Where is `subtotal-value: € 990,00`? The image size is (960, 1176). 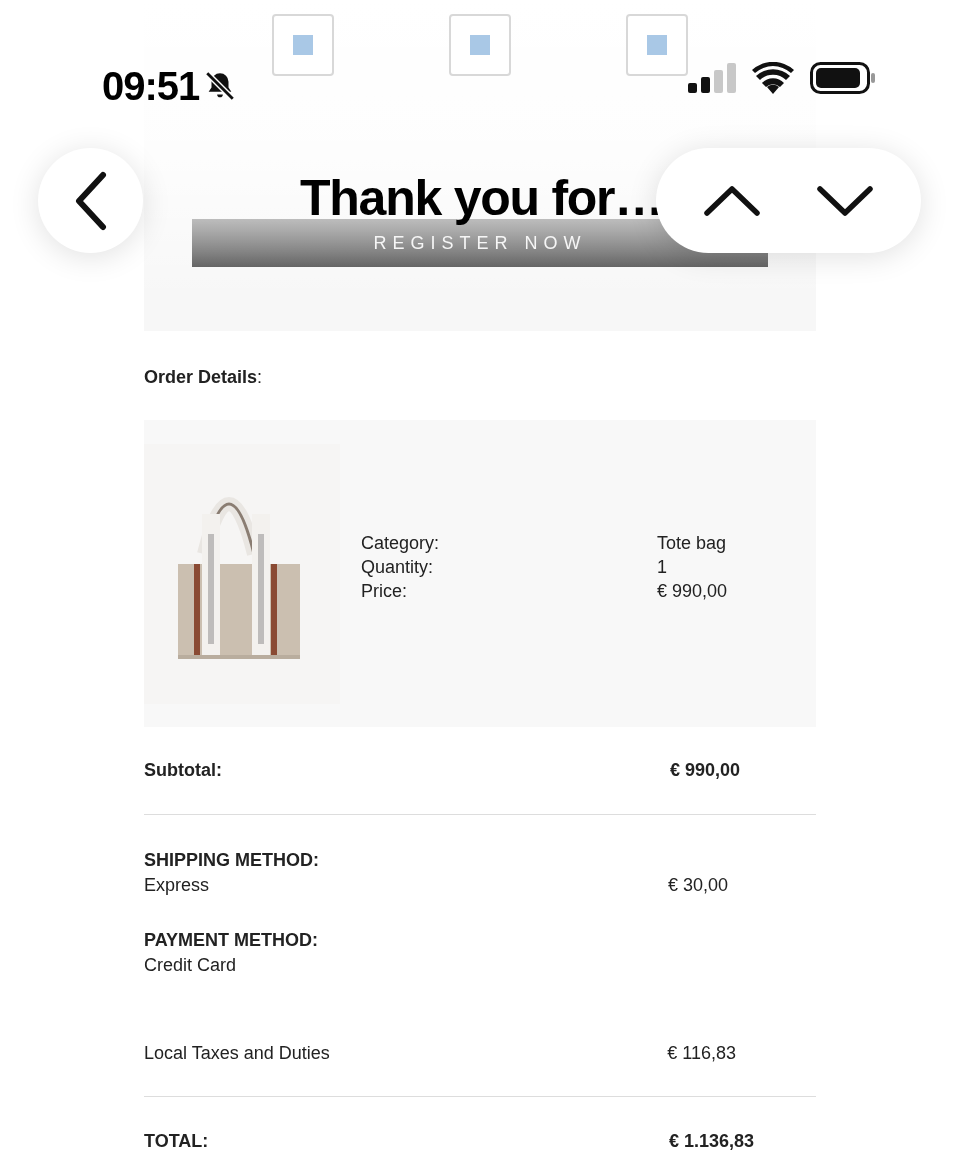
subtotal-value: € 990,00 is located at coordinates (704, 770).